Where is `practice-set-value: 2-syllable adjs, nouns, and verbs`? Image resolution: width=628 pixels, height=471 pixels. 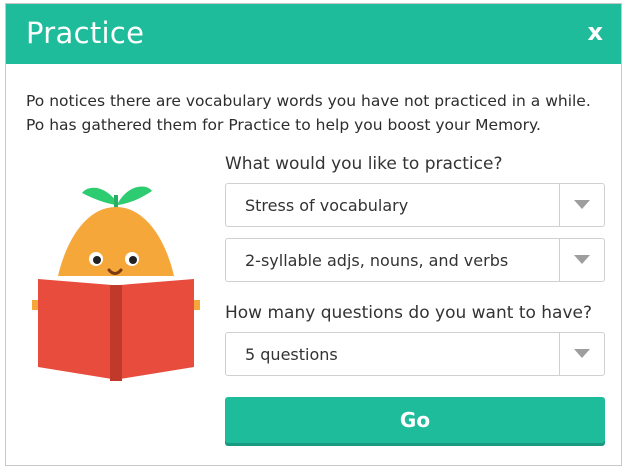 practice-set-value: 2-syllable adjs, nouns, and verbs is located at coordinates (377, 260).